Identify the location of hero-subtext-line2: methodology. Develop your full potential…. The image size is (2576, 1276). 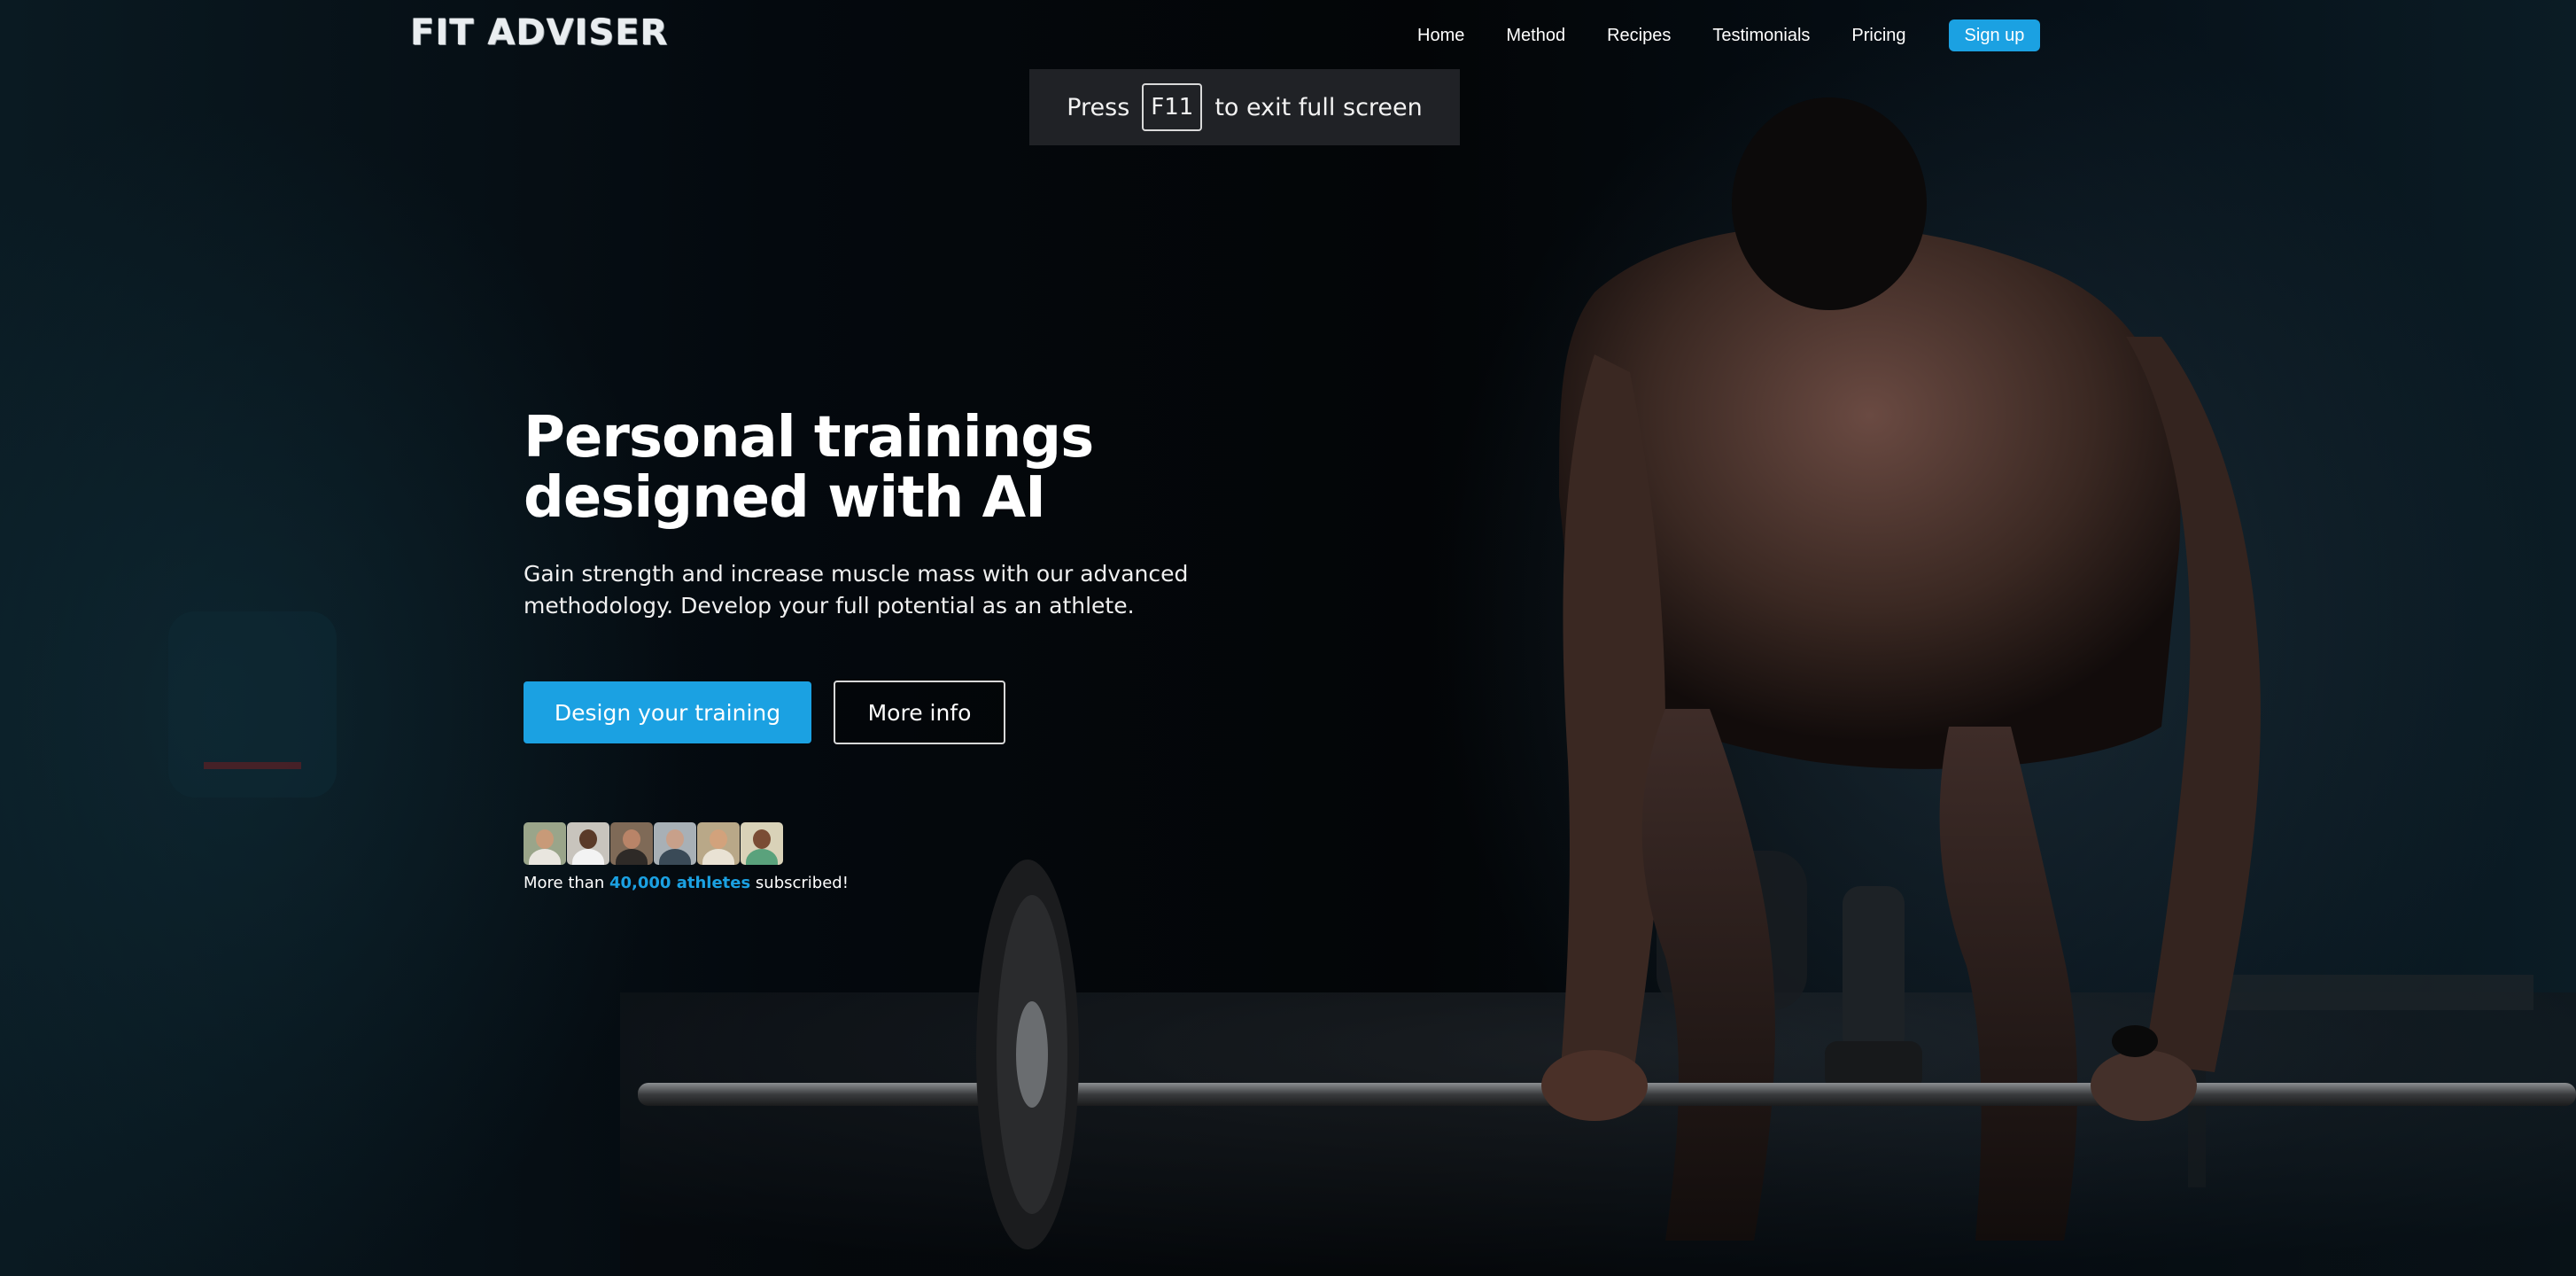
(829, 606).